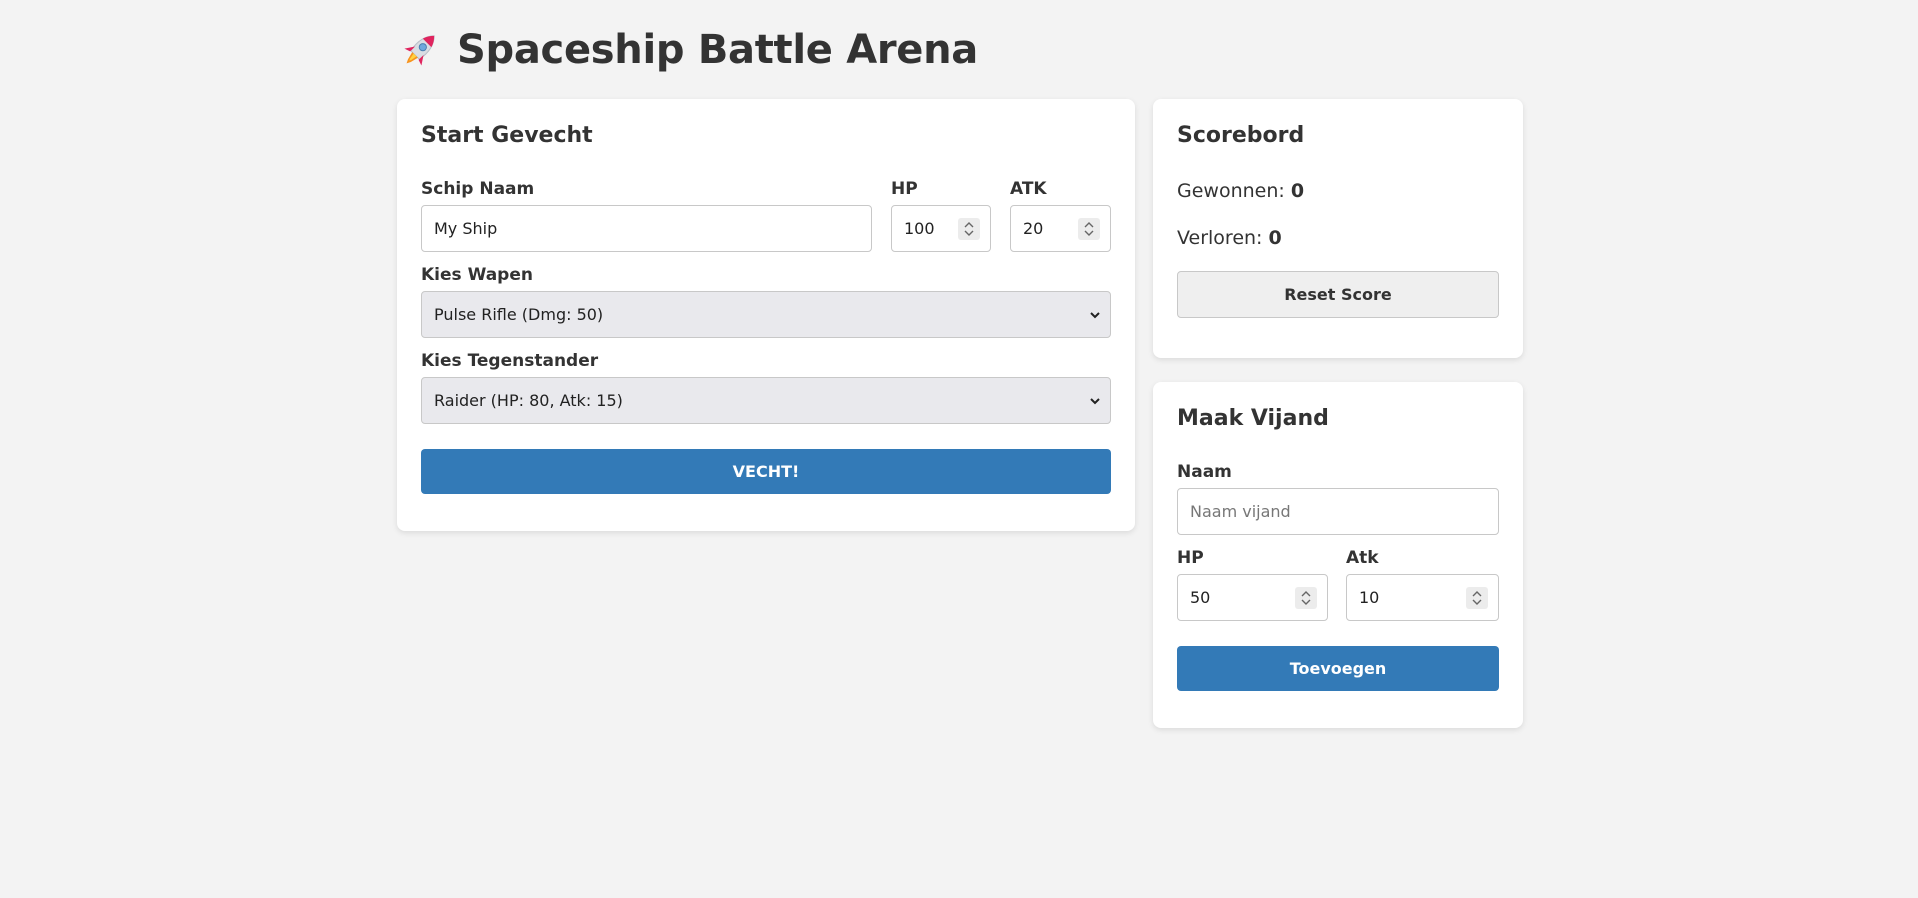 The image size is (1918, 898). I want to click on won-score: Gewonnen: 0, so click(1240, 191).